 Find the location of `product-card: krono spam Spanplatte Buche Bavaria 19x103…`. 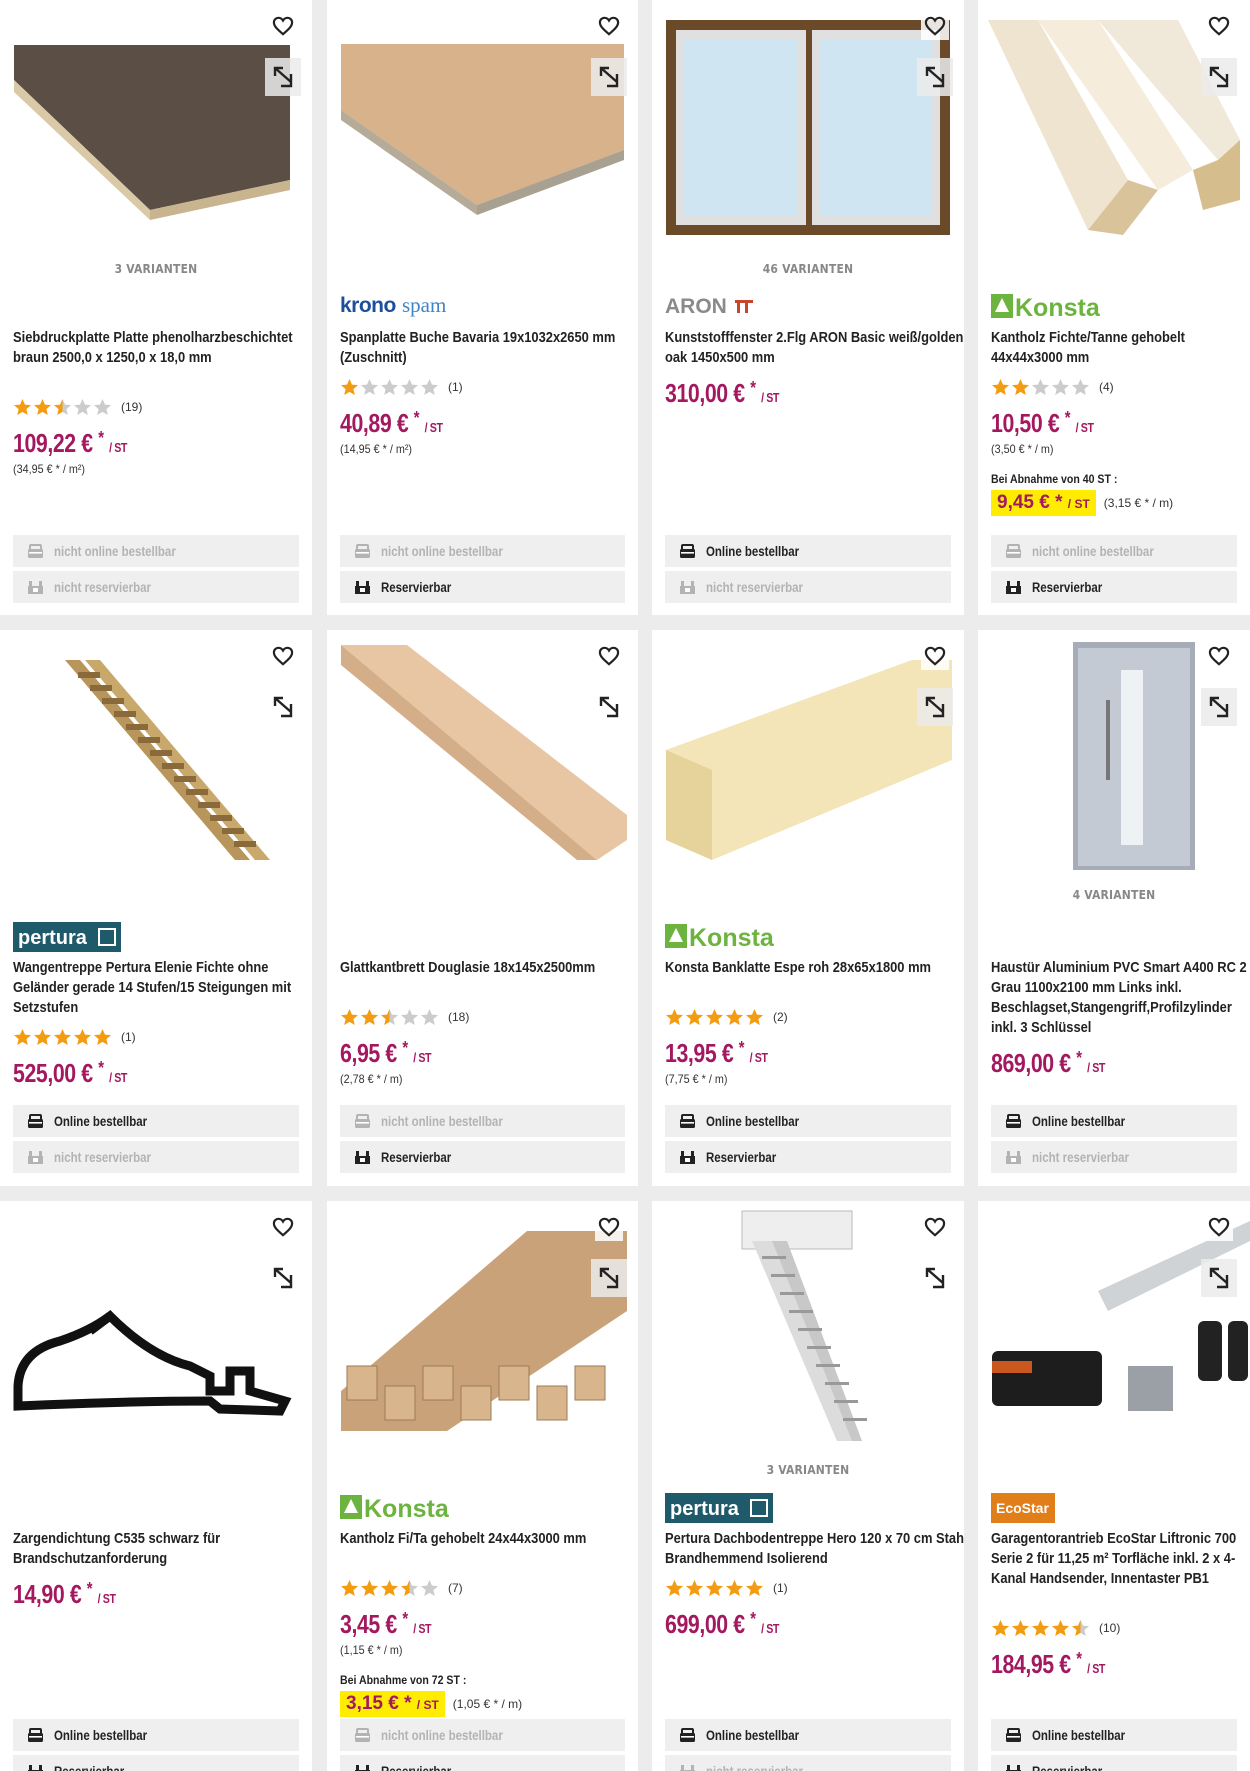

product-card: krono spam Spanplatte Buche Bavaria 19x103… is located at coordinates (482, 307).